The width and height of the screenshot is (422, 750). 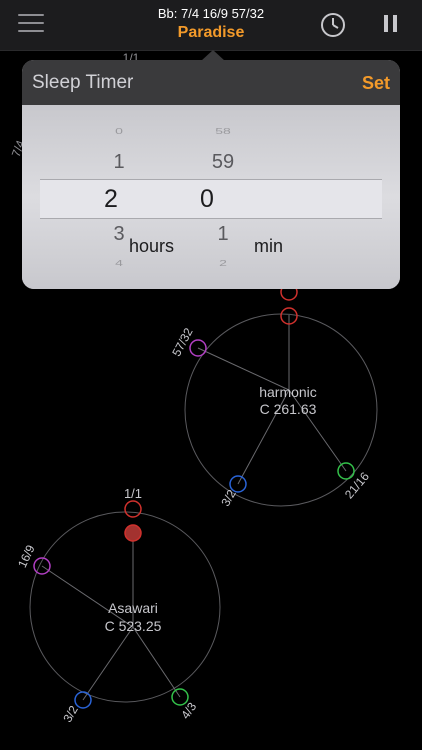 I want to click on hours-unit-label: hours, so click(x=152, y=246).